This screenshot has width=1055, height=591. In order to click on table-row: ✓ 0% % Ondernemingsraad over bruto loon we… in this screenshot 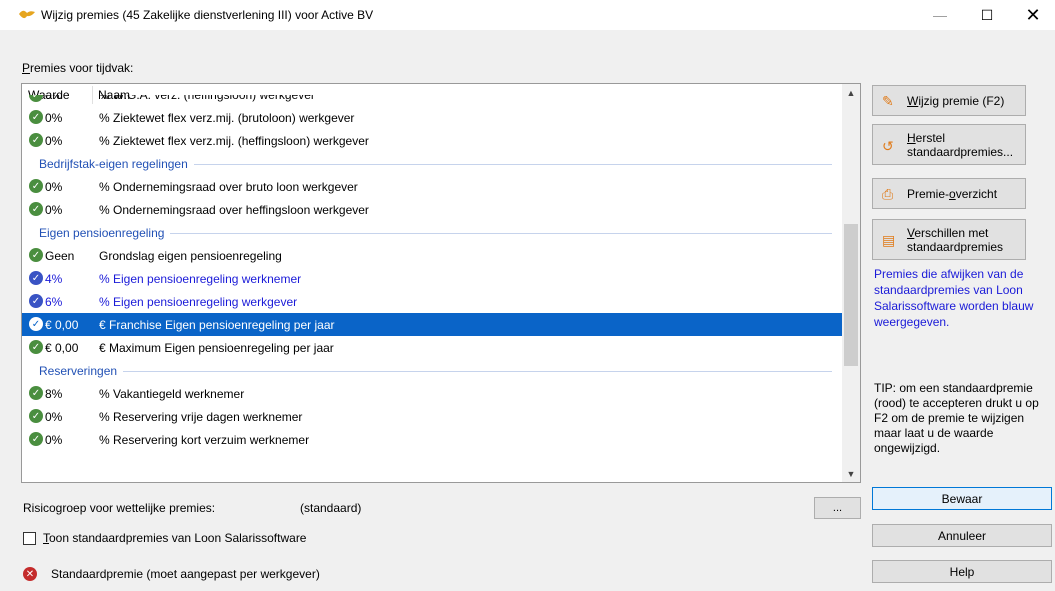, I will do `click(432, 186)`.